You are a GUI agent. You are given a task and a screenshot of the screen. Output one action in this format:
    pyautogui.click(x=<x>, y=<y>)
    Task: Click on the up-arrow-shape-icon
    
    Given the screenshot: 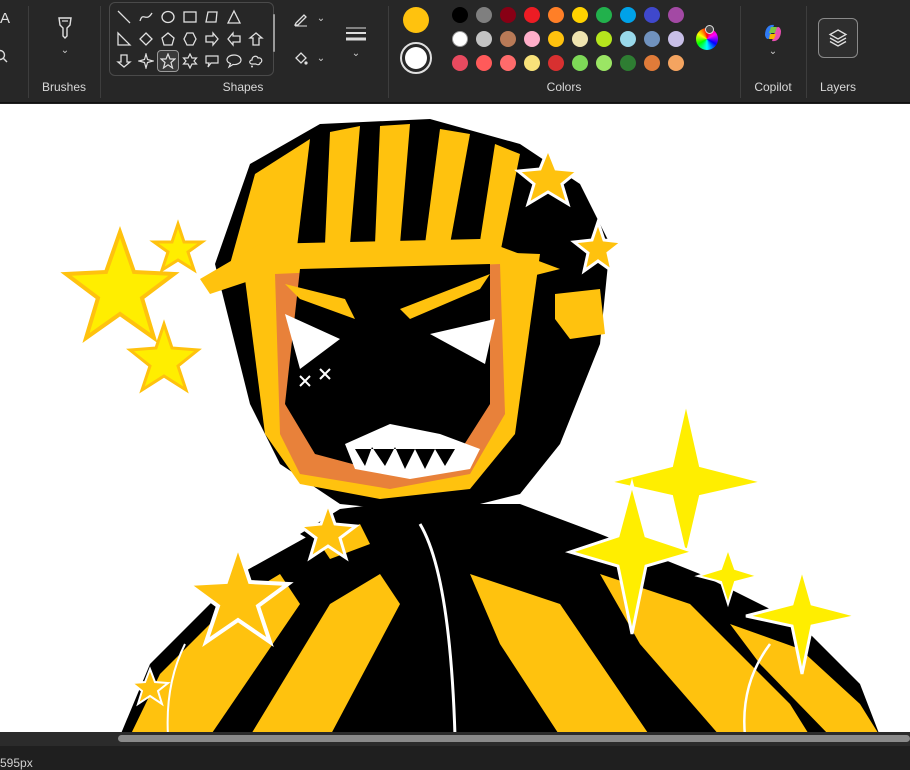 What is the action you would take?
    pyautogui.click(x=256, y=39)
    